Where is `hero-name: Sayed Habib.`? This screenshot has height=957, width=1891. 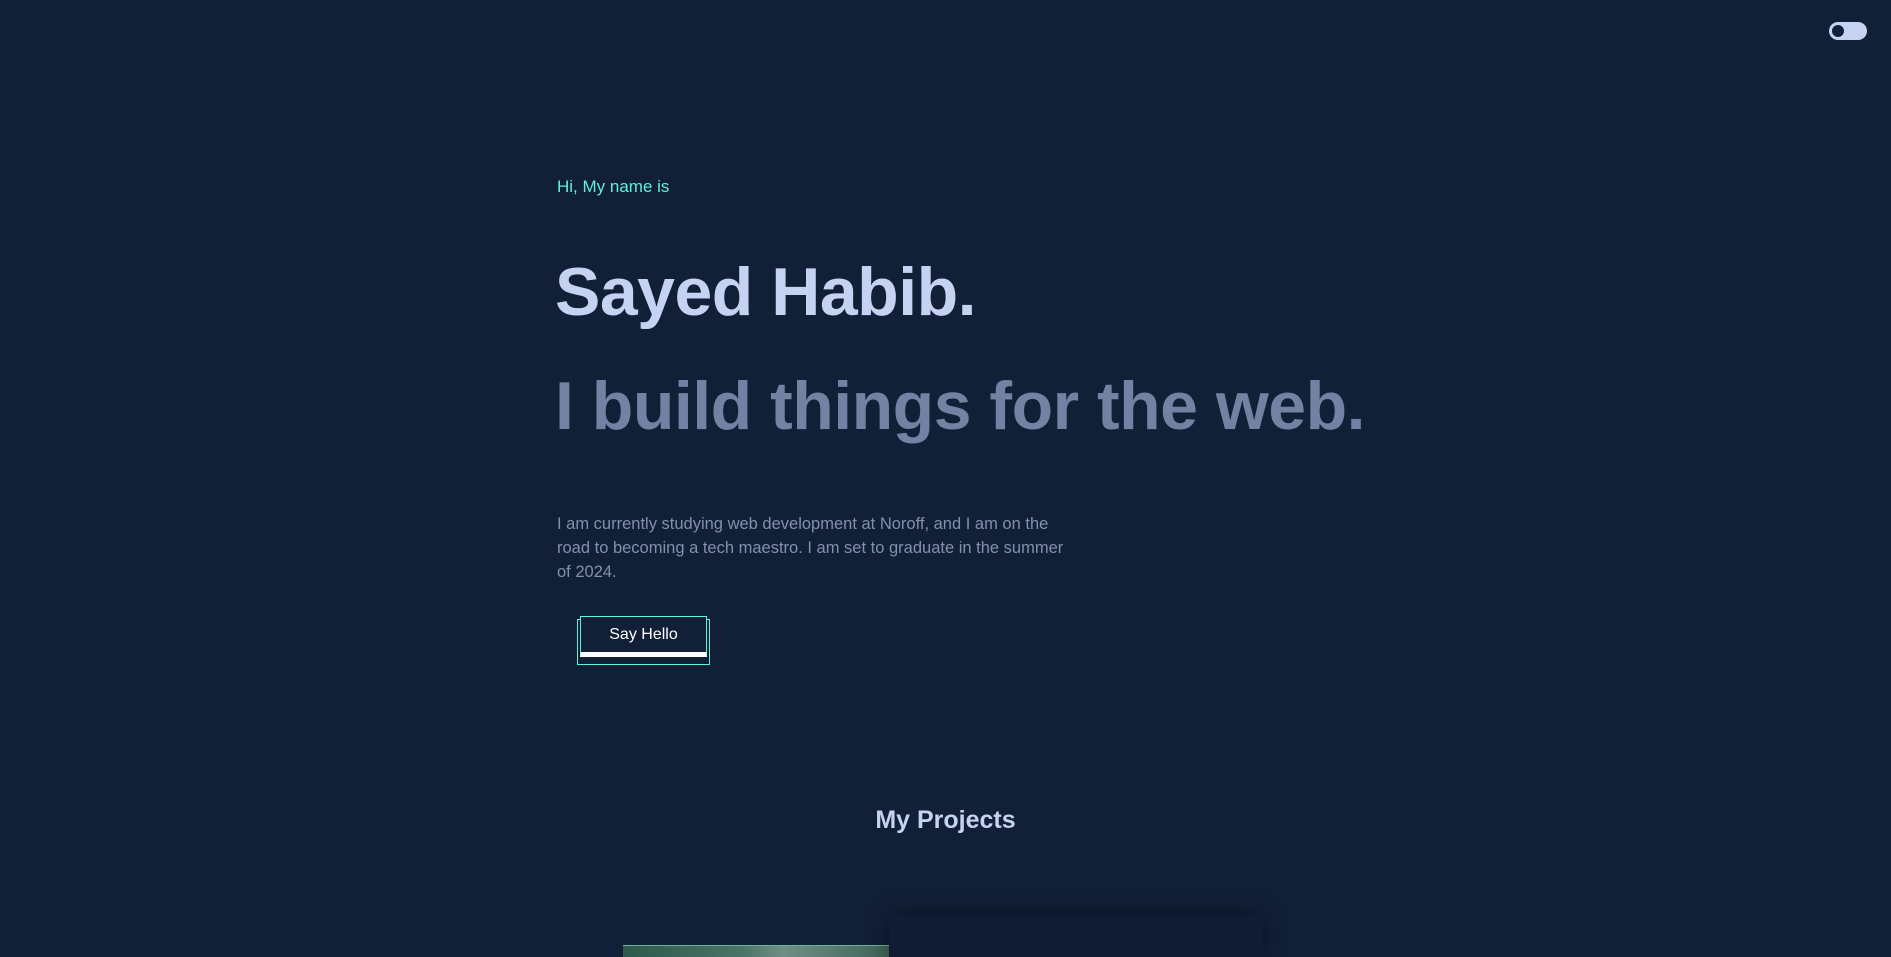
hero-name: Sayed Habib. is located at coordinates (766, 292).